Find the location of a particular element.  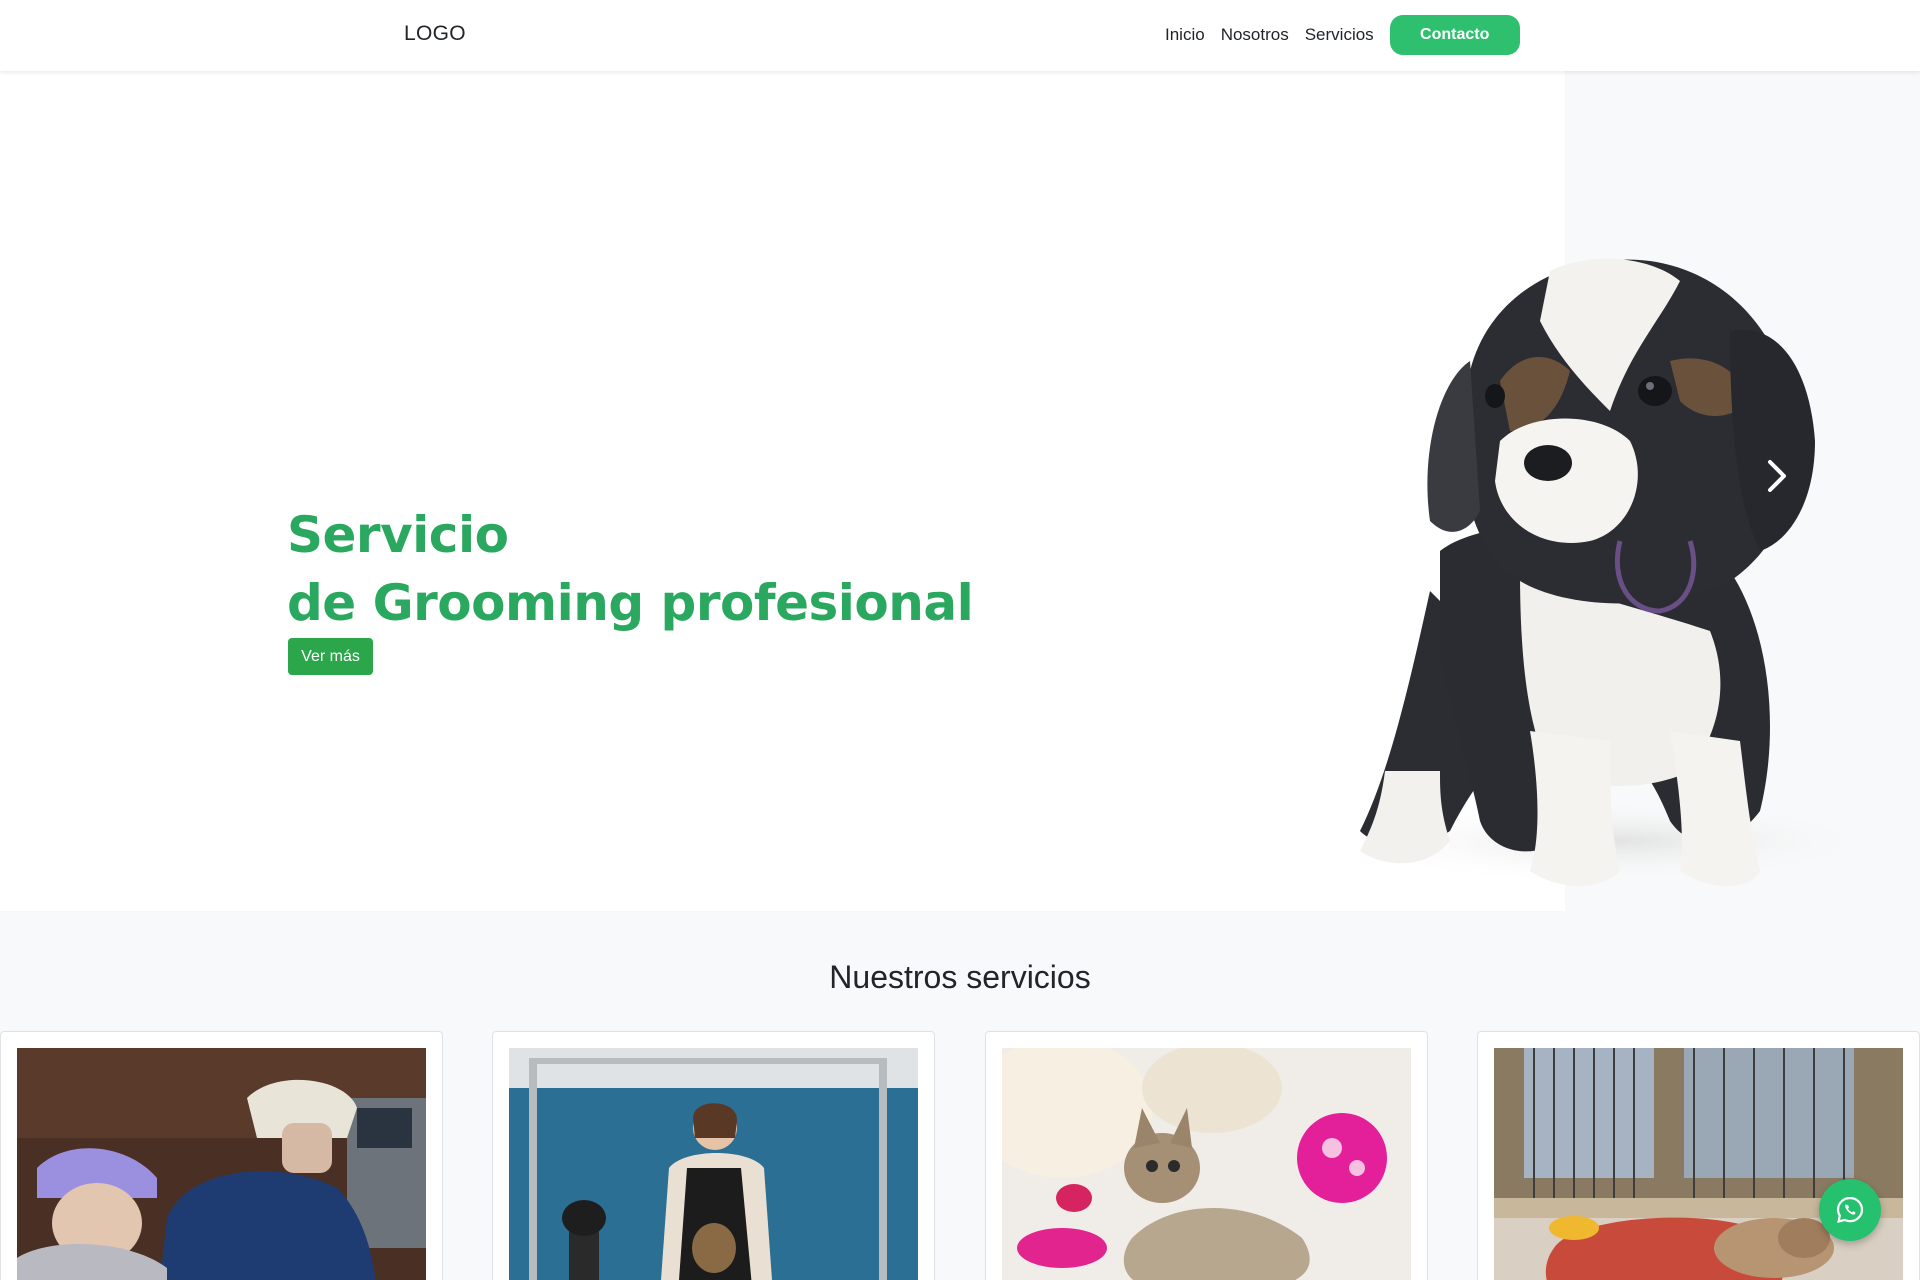

hero-title: Servicio de Grooming profesional is located at coordinates (630, 569).